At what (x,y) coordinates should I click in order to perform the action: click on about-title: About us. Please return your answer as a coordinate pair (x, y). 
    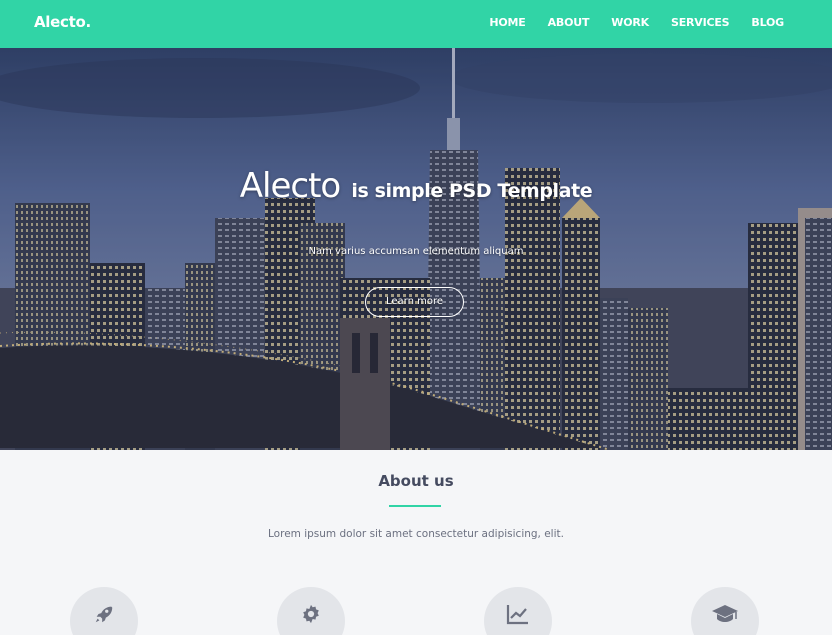
    Looking at the image, I should click on (416, 481).